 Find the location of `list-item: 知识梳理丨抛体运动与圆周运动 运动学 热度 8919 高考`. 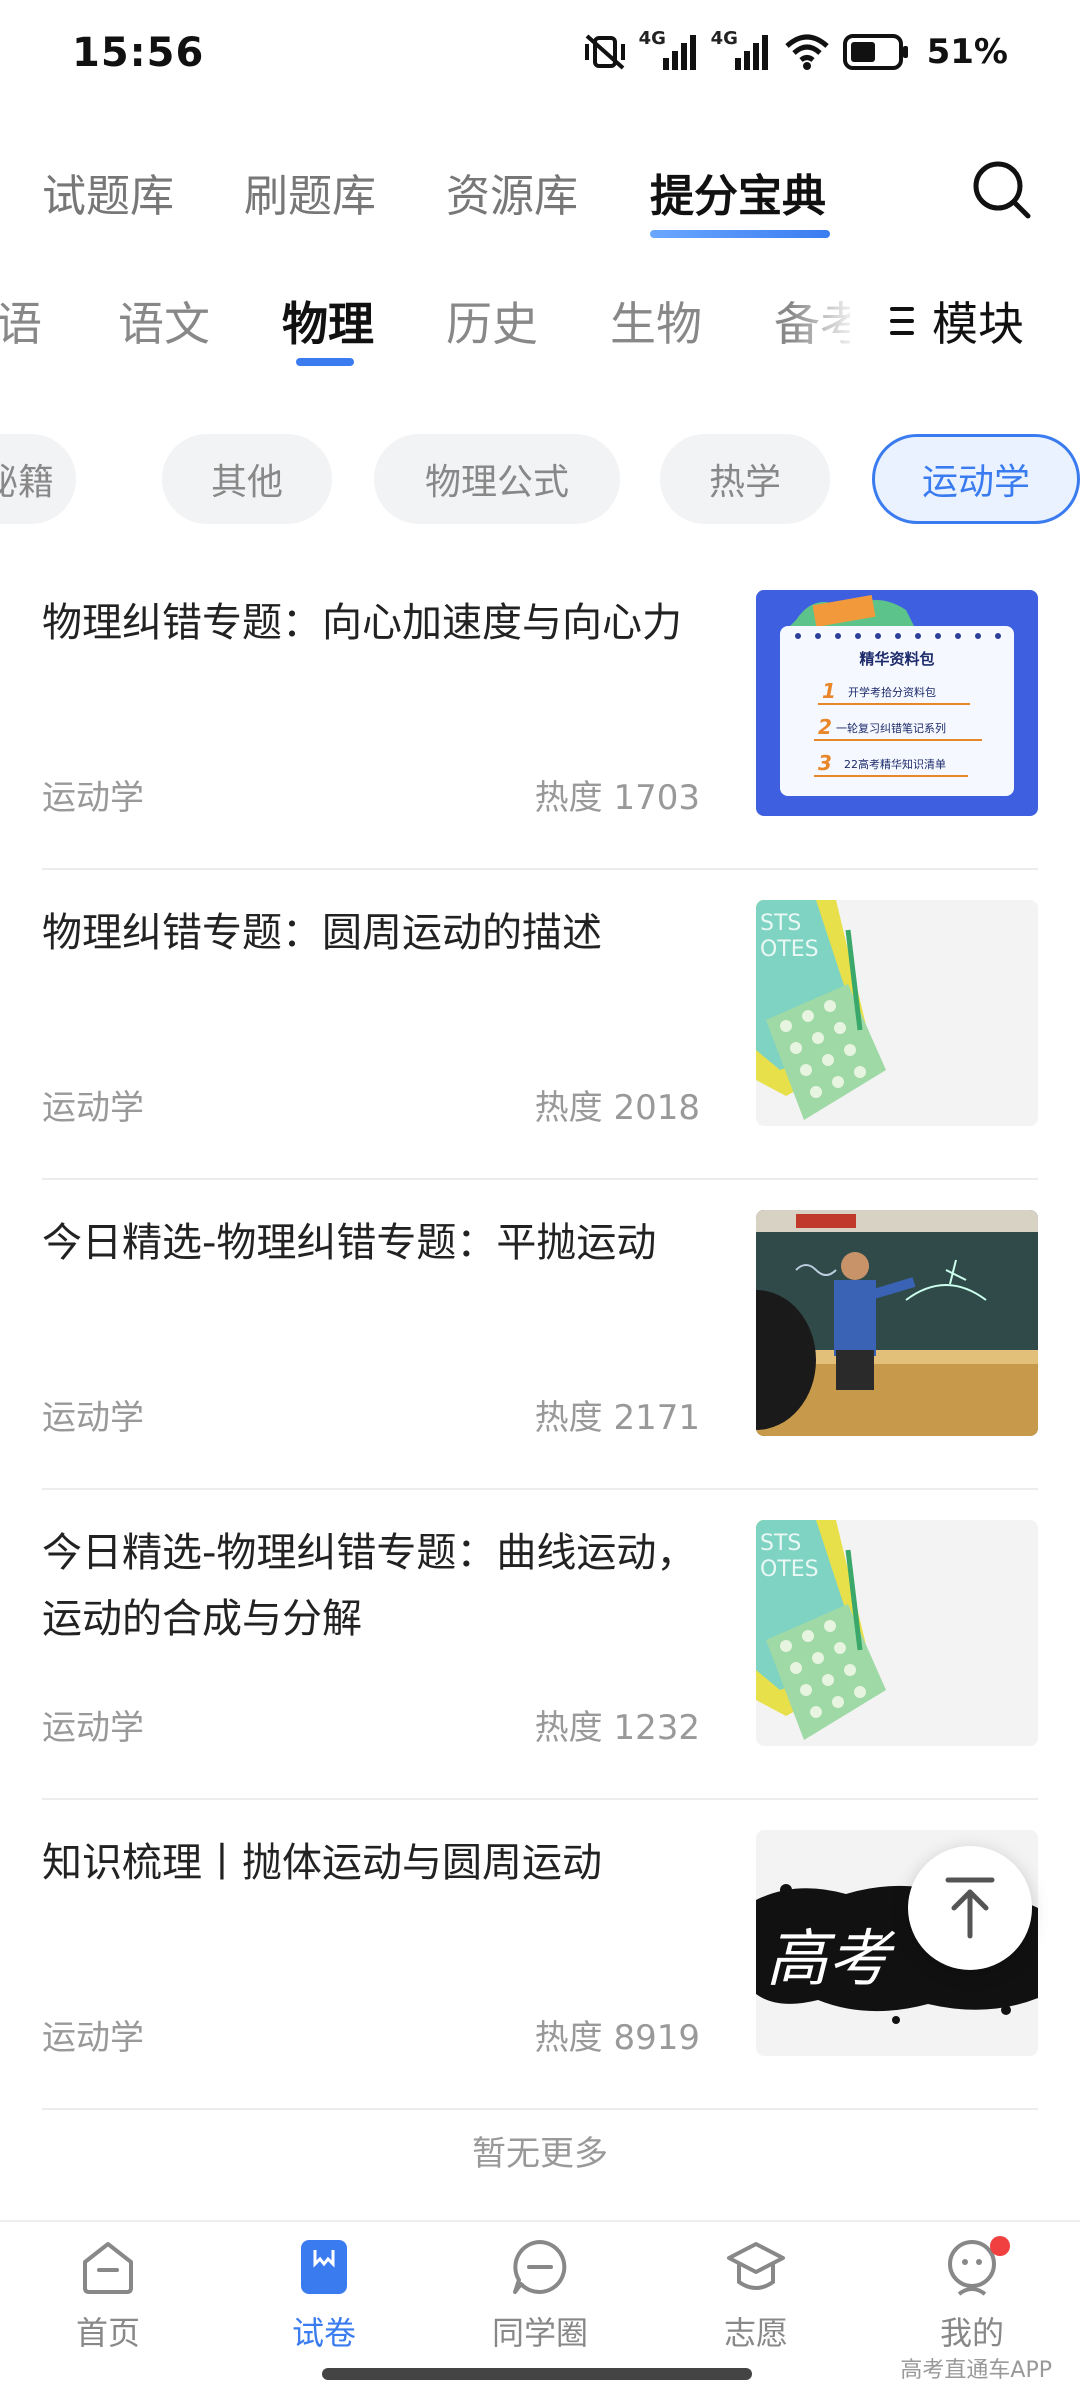

list-item: 知识梳理丨抛体运动与圆周运动 运动学 热度 8919 高考 is located at coordinates (540, 1955).